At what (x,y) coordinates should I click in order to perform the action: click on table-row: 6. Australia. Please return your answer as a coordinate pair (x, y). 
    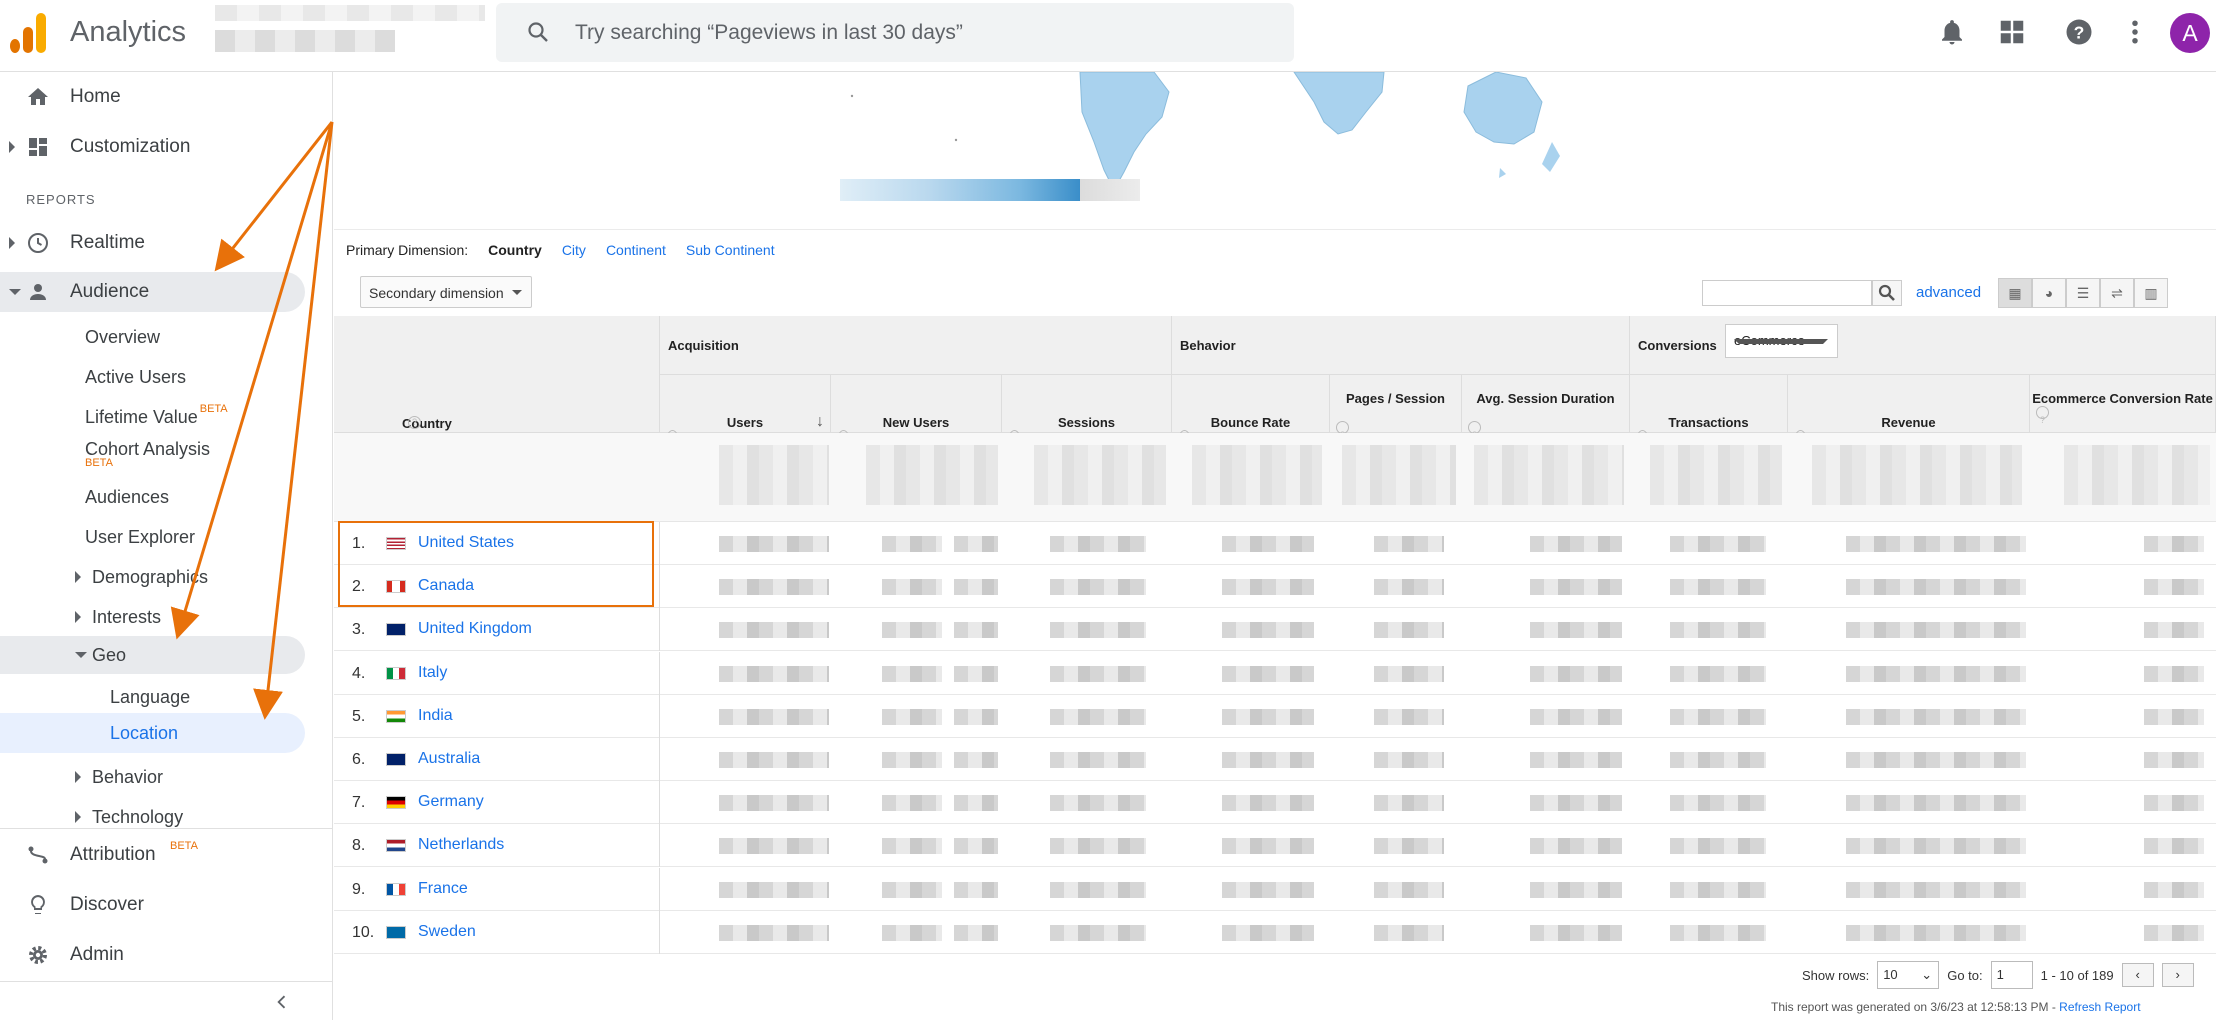
    Looking at the image, I should click on (1275, 759).